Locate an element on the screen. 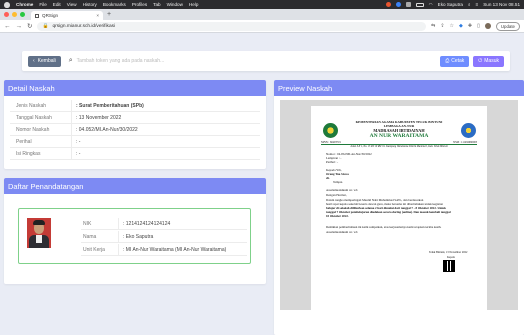 The image size is (524, 335). detail-value: : 04.052/MI.An-Nur/30/2022 is located at coordinates (107, 129).